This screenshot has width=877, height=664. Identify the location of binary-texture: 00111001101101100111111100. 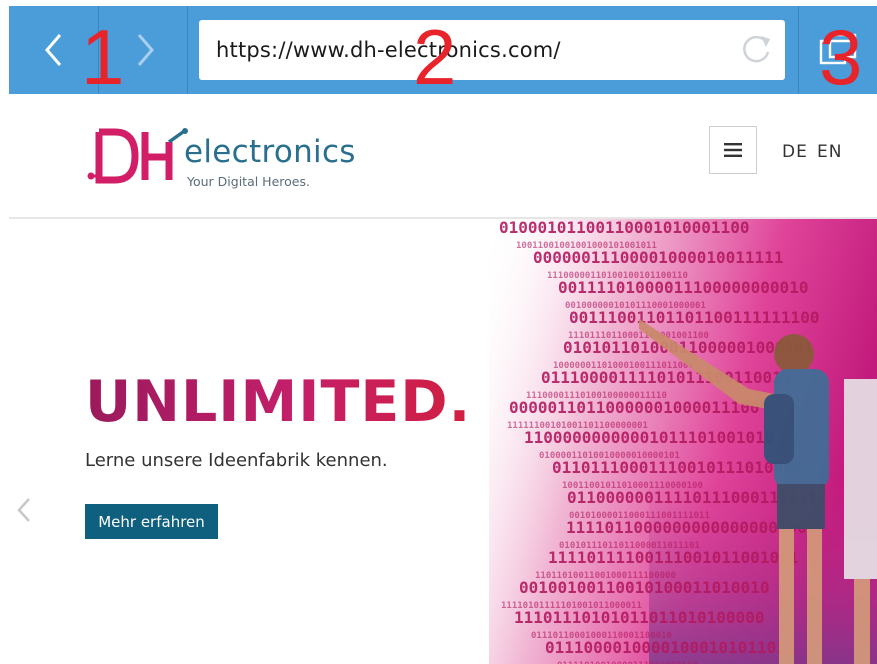
(694, 317).